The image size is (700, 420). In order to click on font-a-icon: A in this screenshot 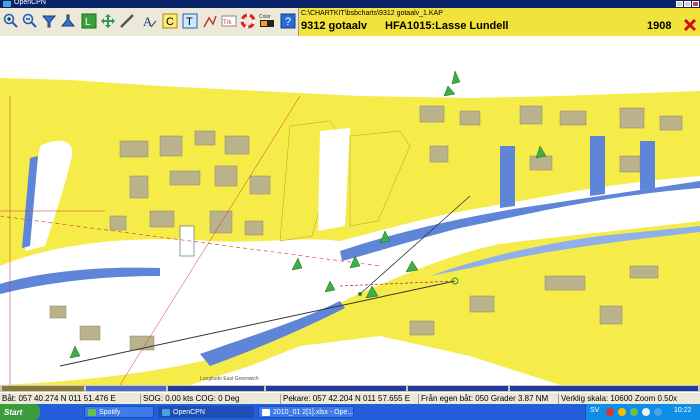, I will do `click(150, 21)`.